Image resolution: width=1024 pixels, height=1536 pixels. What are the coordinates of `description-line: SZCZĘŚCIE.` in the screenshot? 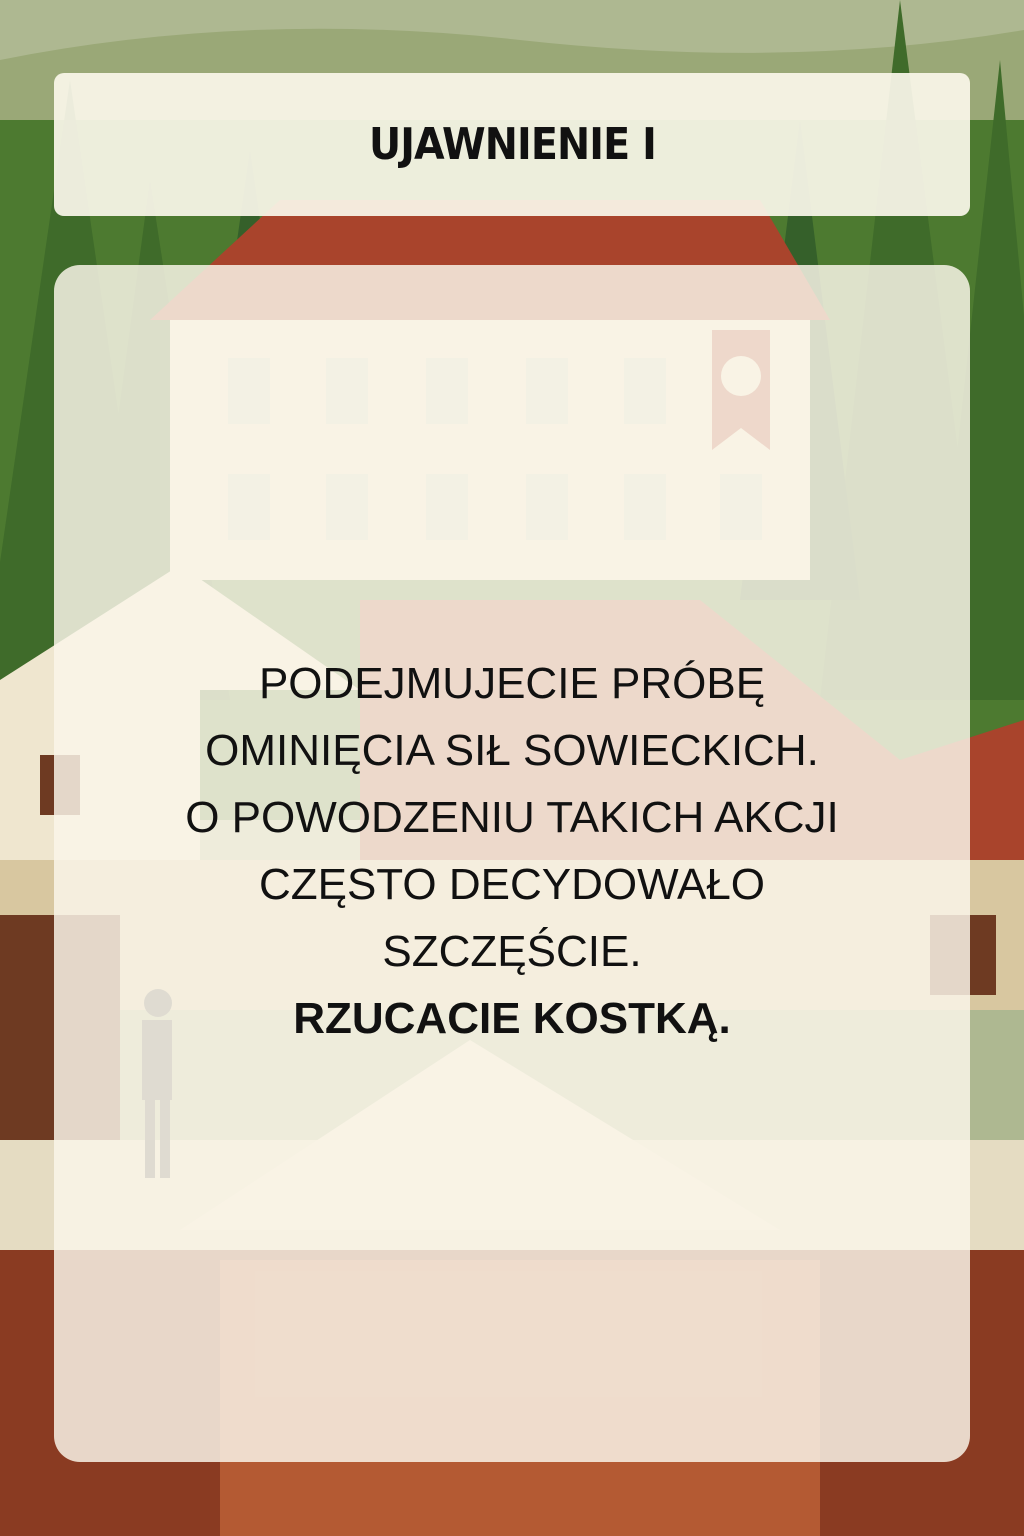 It's located at (512, 951).